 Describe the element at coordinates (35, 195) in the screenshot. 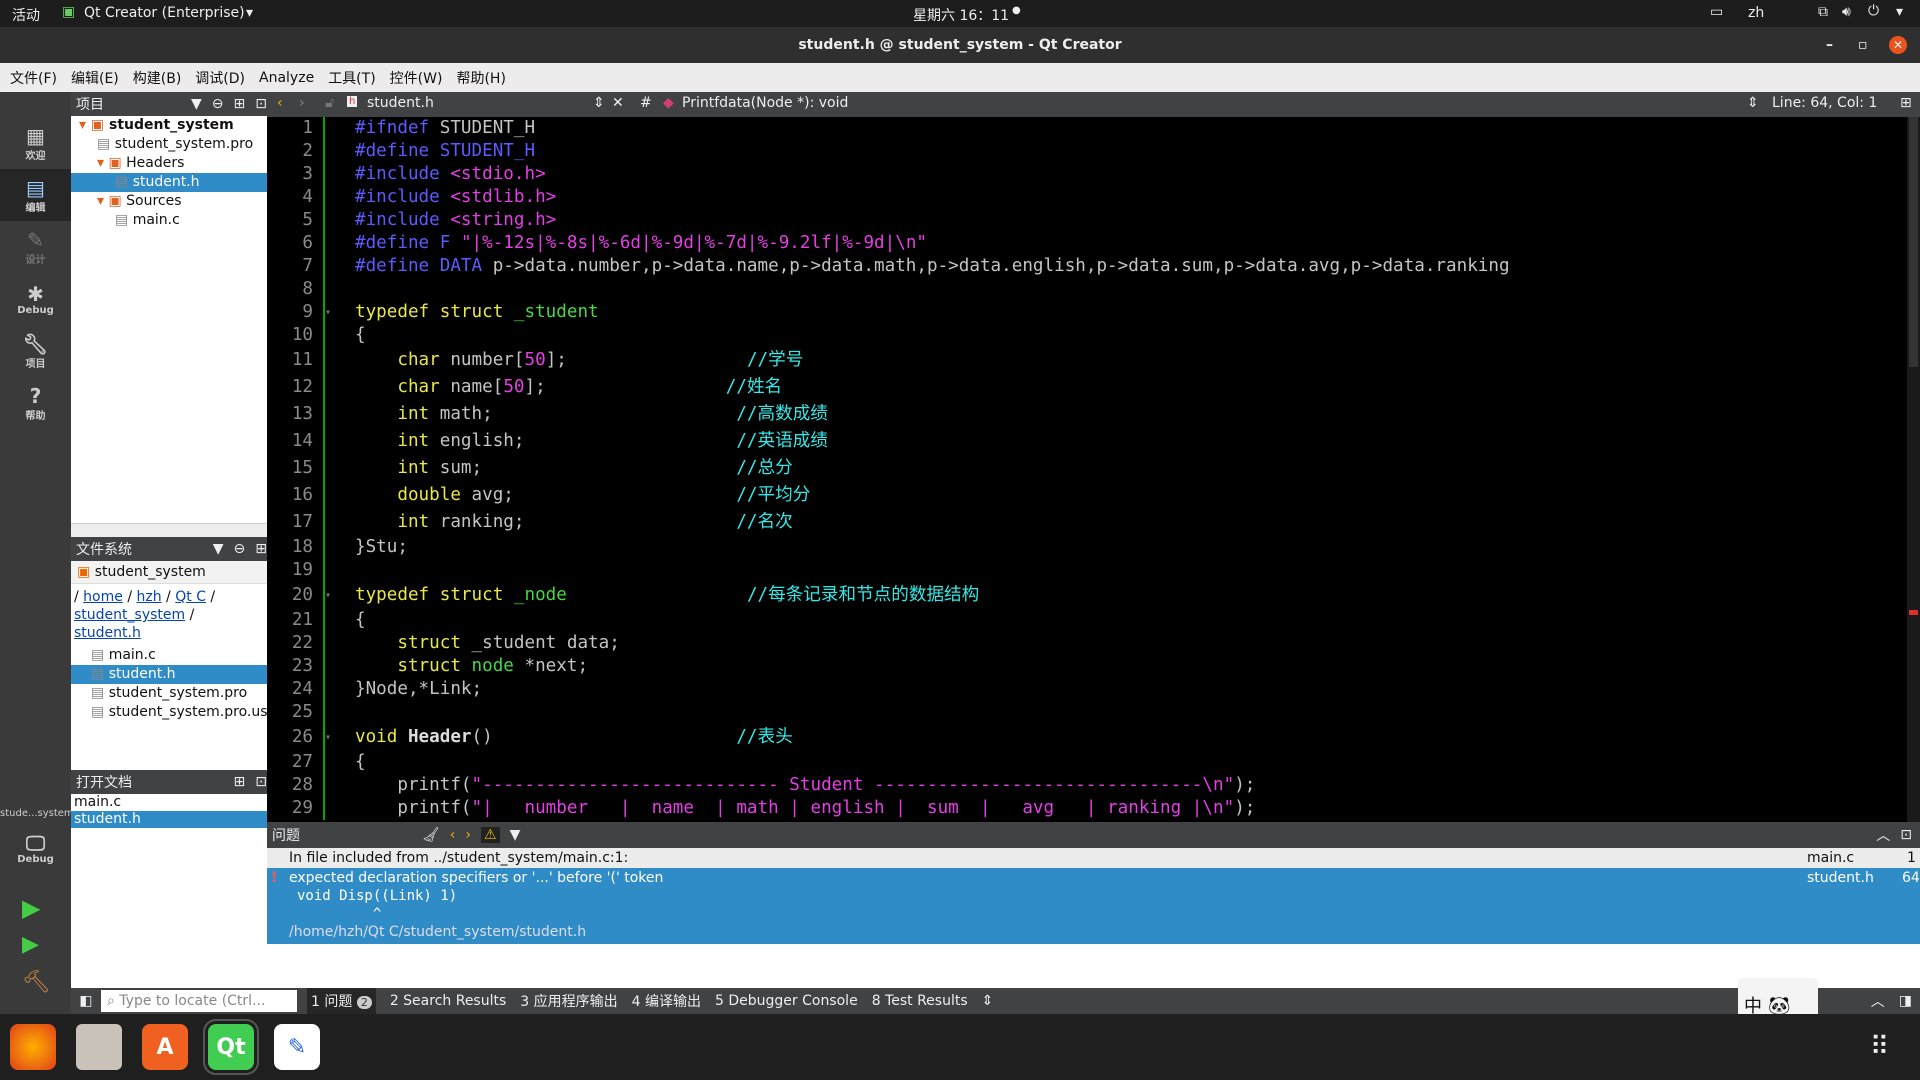

I see `mode-edit: ▤ 编辑` at that location.